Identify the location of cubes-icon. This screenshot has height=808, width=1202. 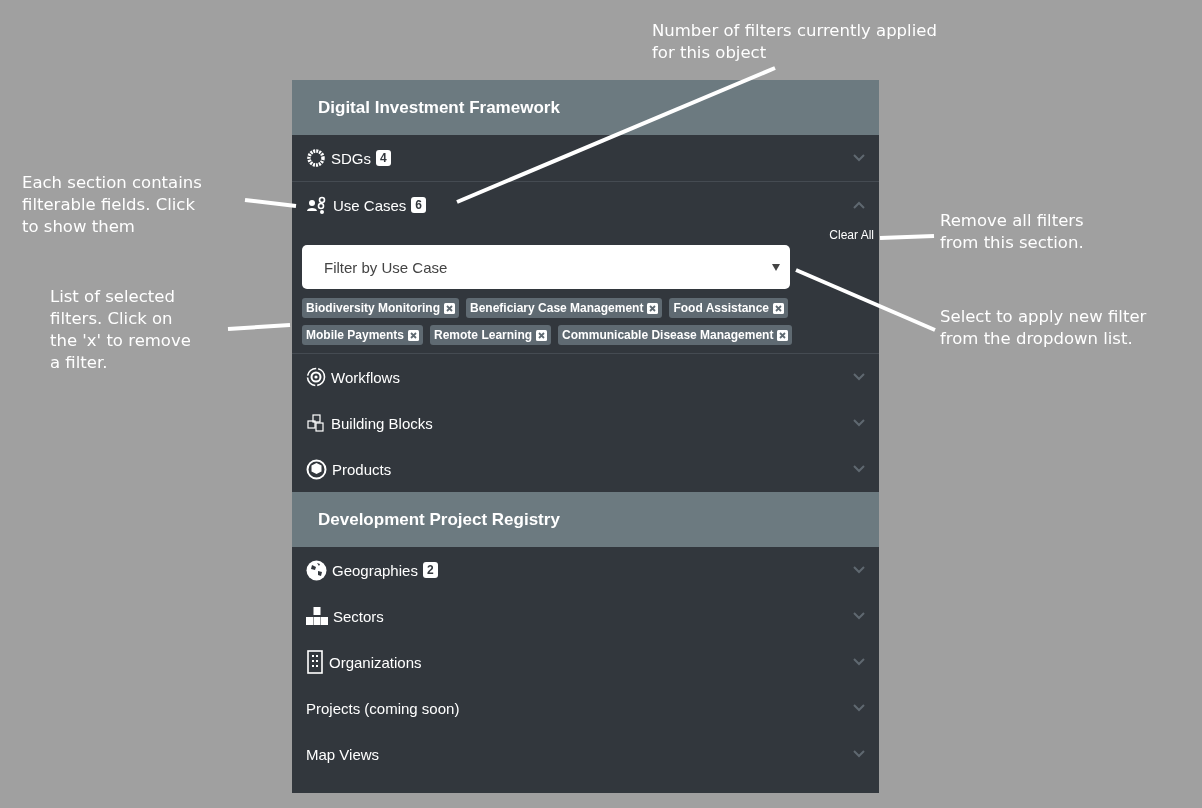
(316, 423).